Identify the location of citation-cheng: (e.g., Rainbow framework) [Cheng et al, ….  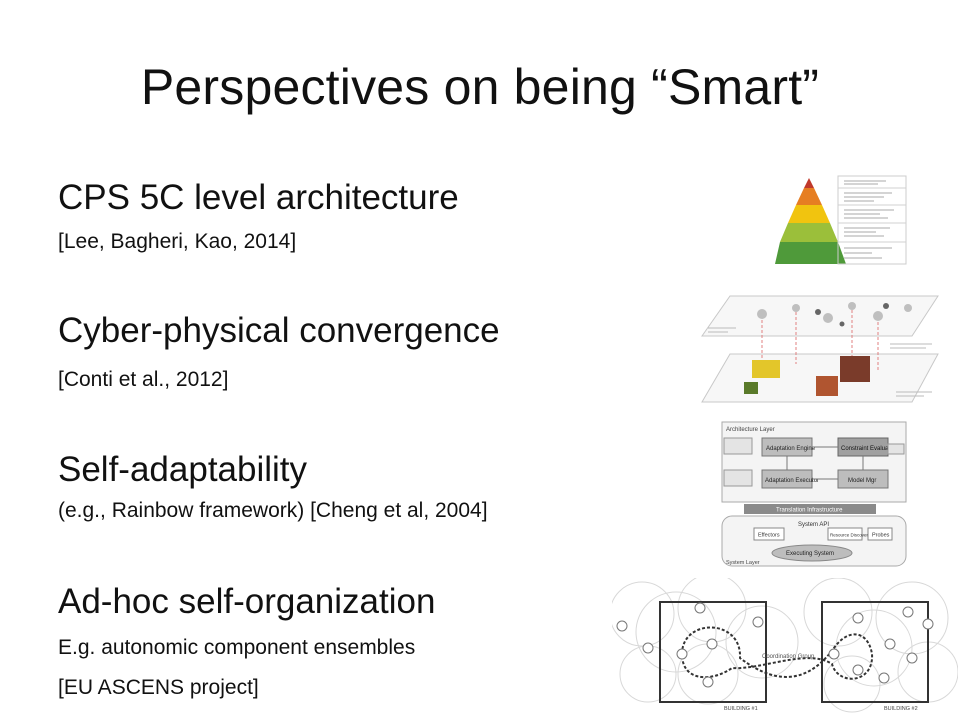
(273, 510).